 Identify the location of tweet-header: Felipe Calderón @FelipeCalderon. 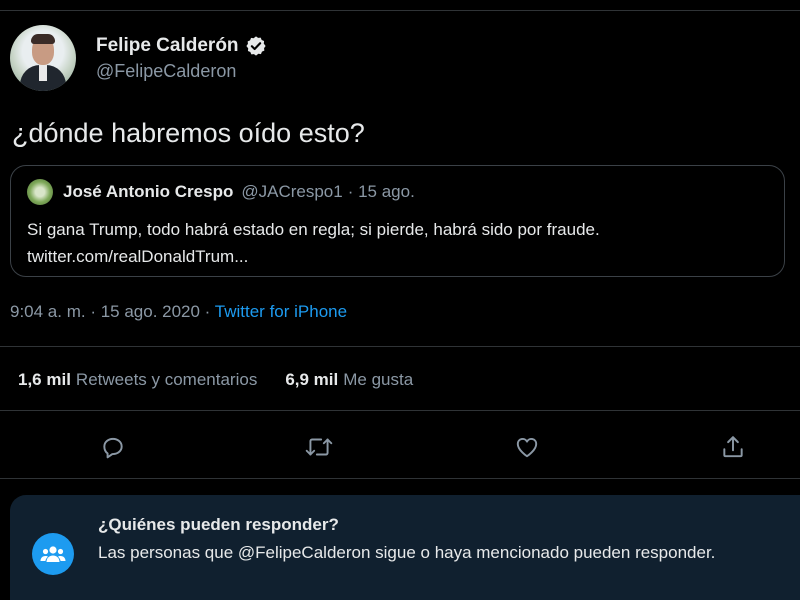
(138, 58).